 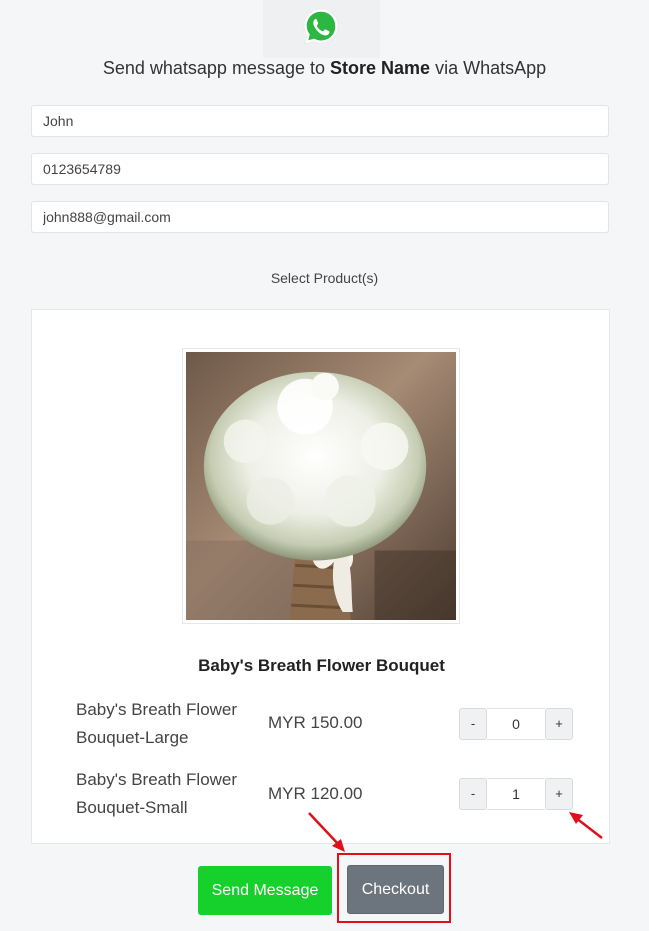 What do you see at coordinates (395, 889) in the screenshot?
I see `checkout-button: Checkout` at bounding box center [395, 889].